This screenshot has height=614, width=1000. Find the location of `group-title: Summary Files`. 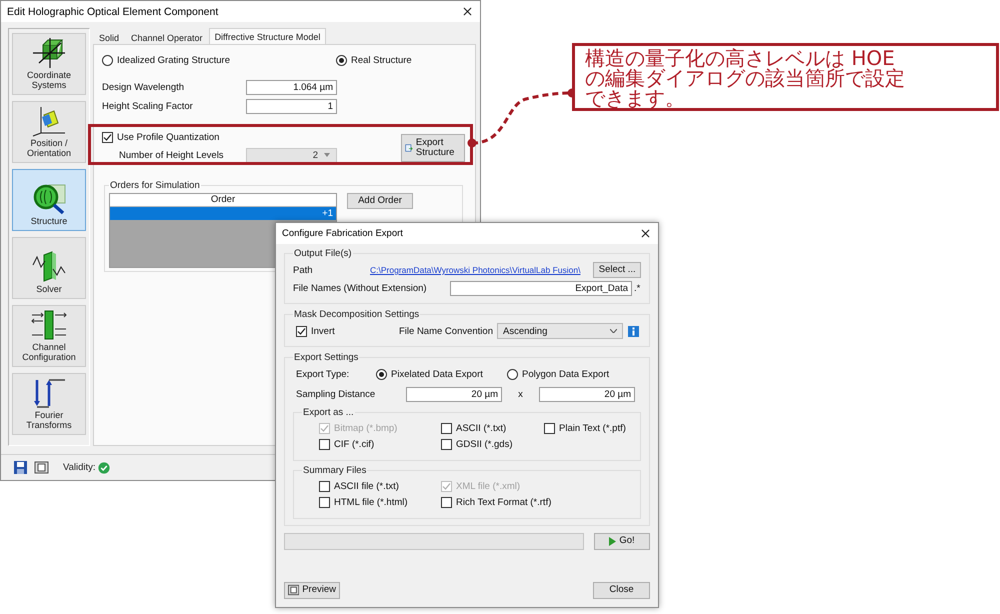

group-title: Summary Files is located at coordinates (335, 470).